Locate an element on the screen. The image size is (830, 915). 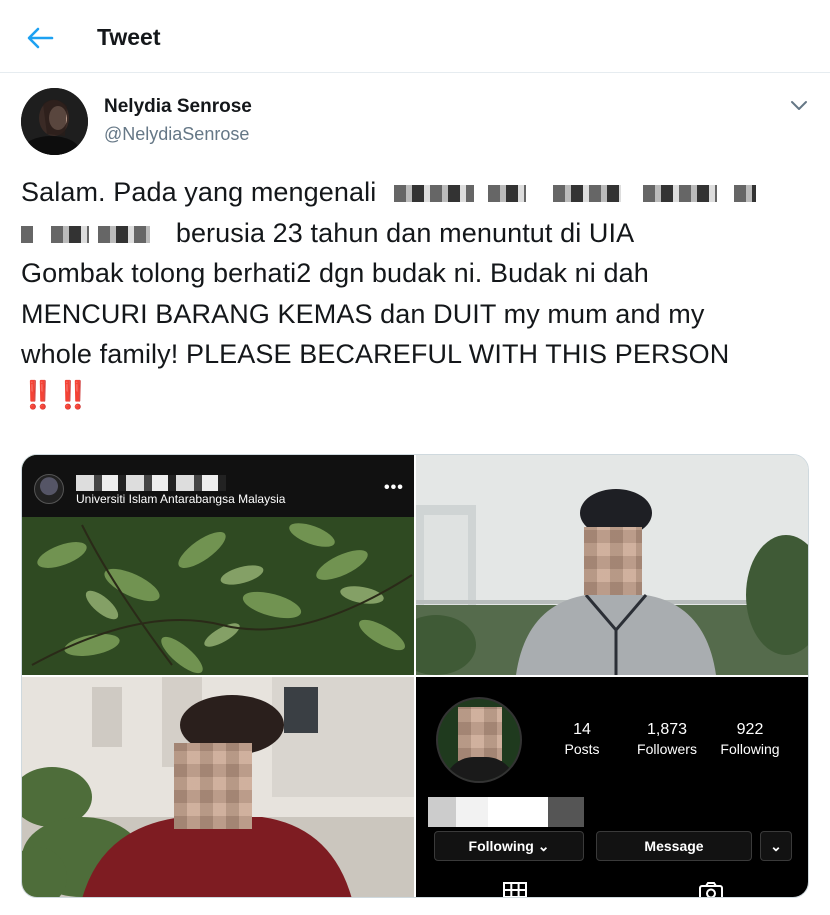
tweet-line-1: Salam. Pada yang mengenali is located at coordinates (416, 192).